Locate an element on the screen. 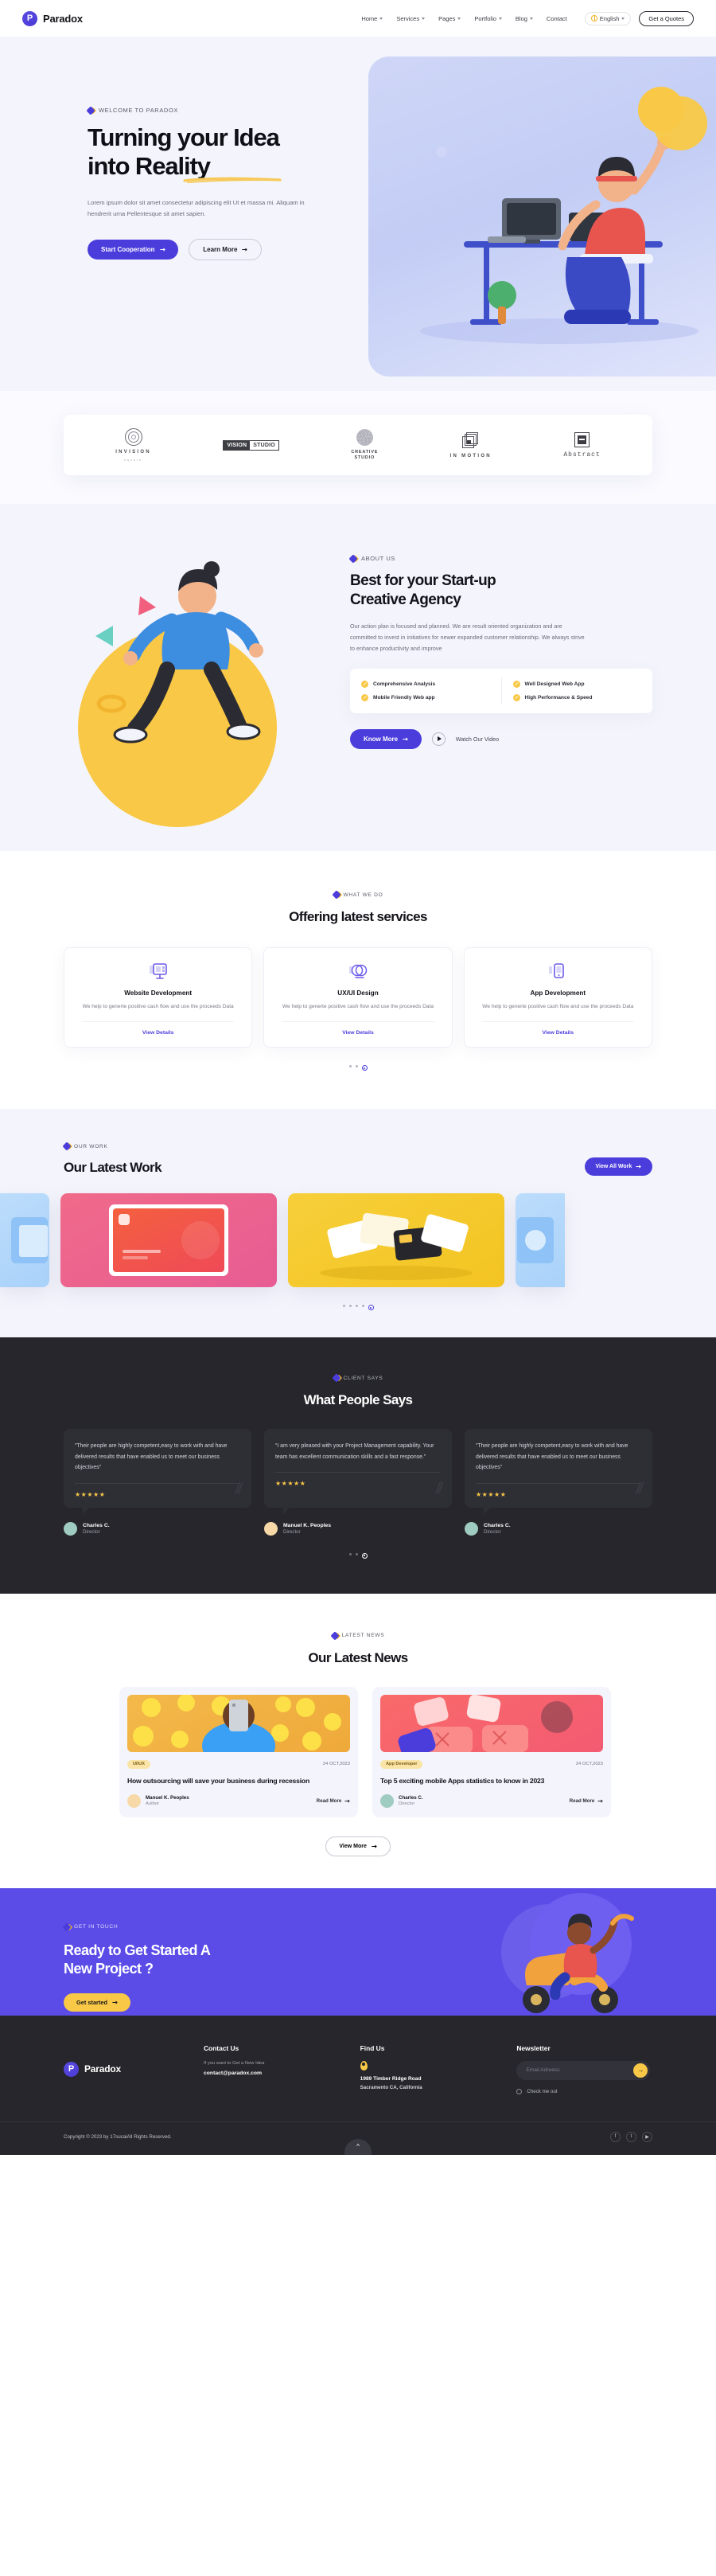 This screenshot has height=2576, width=716. news-tag: UI/UX is located at coordinates (138, 1764).